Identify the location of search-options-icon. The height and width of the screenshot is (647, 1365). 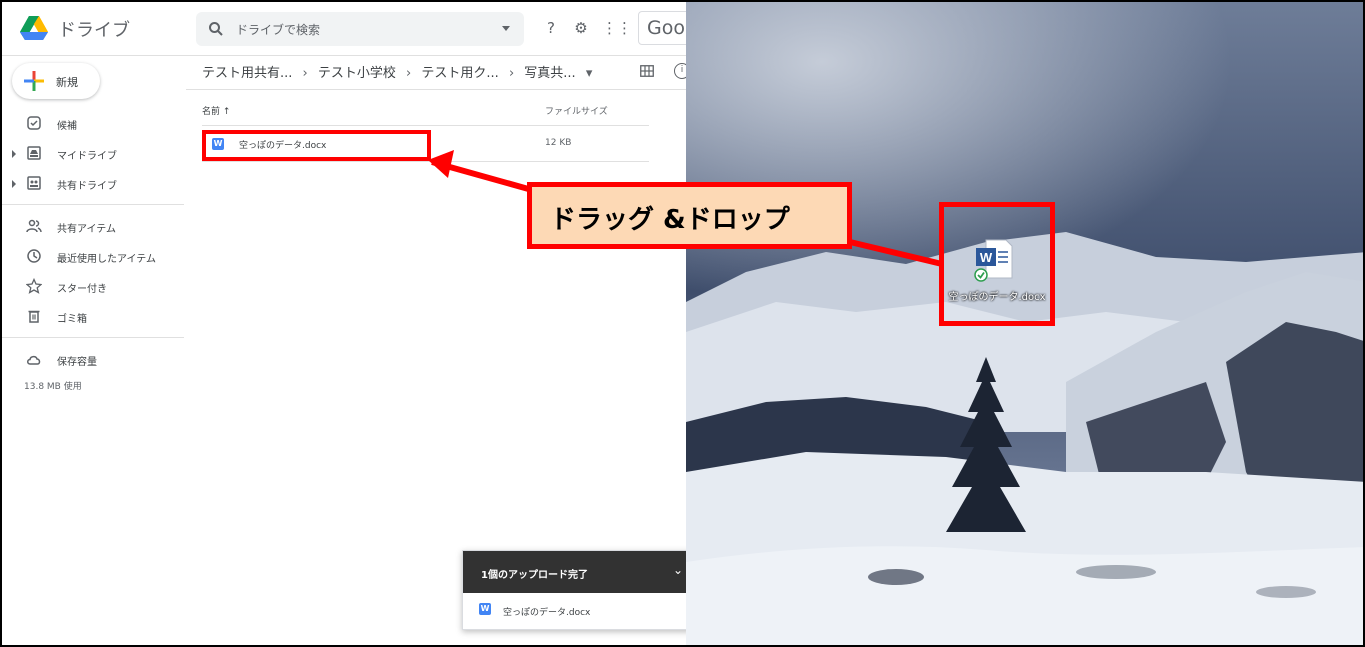
(506, 28).